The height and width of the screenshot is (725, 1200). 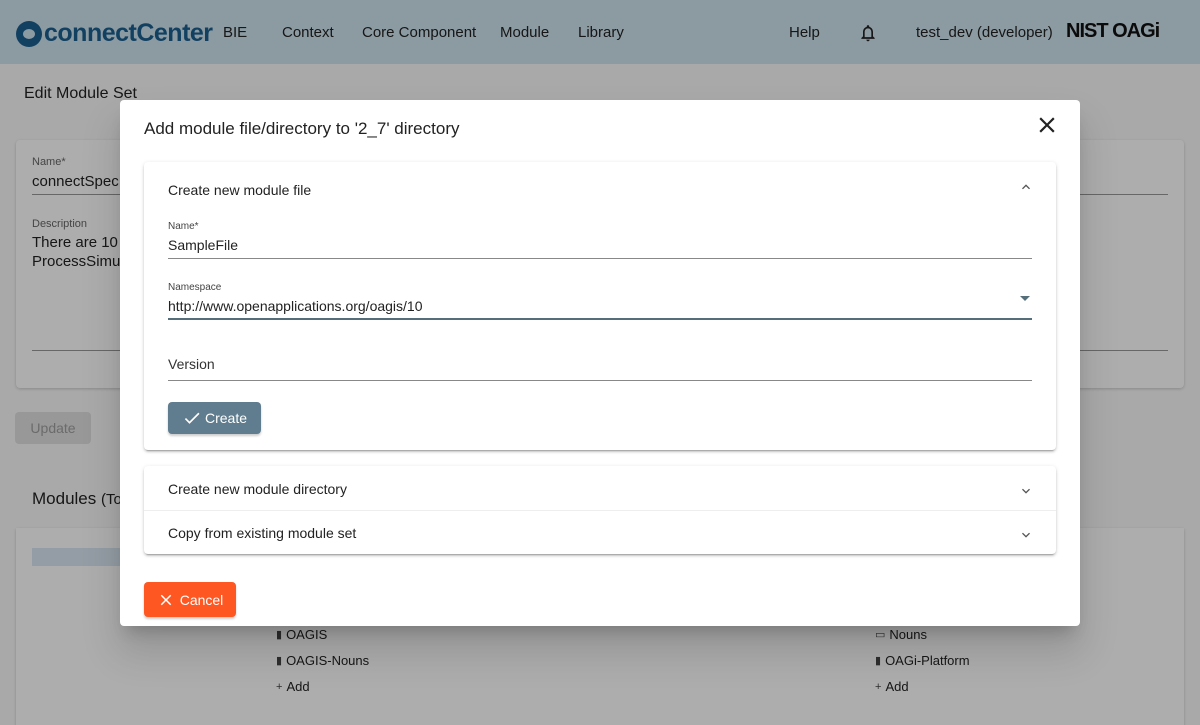 I want to click on cancel-button-label: Cancel, so click(x=201, y=599).